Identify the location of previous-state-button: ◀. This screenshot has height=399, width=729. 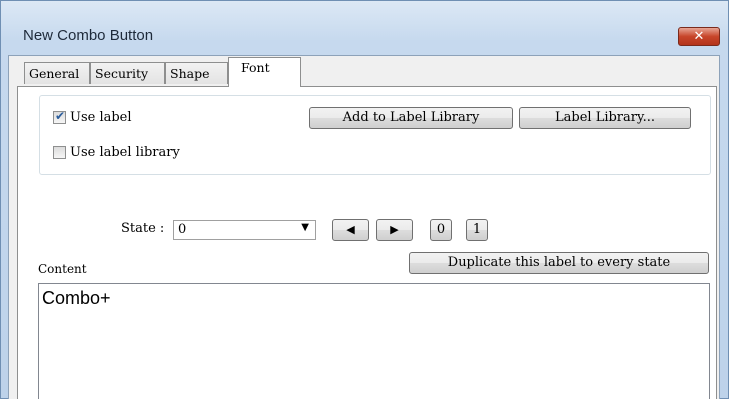
(350, 230).